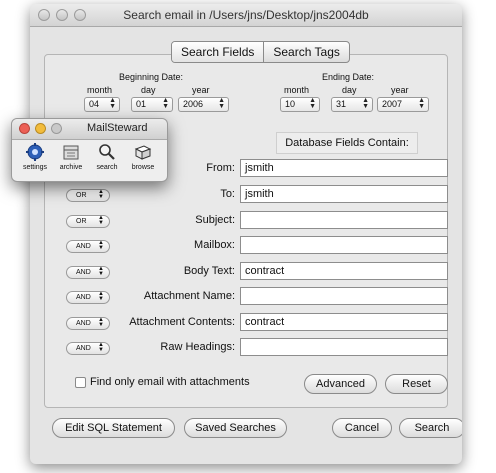 The width and height of the screenshot is (496, 473). What do you see at coordinates (214, 245) in the screenshot?
I see `field-label-mailbox: Mailbox:` at bounding box center [214, 245].